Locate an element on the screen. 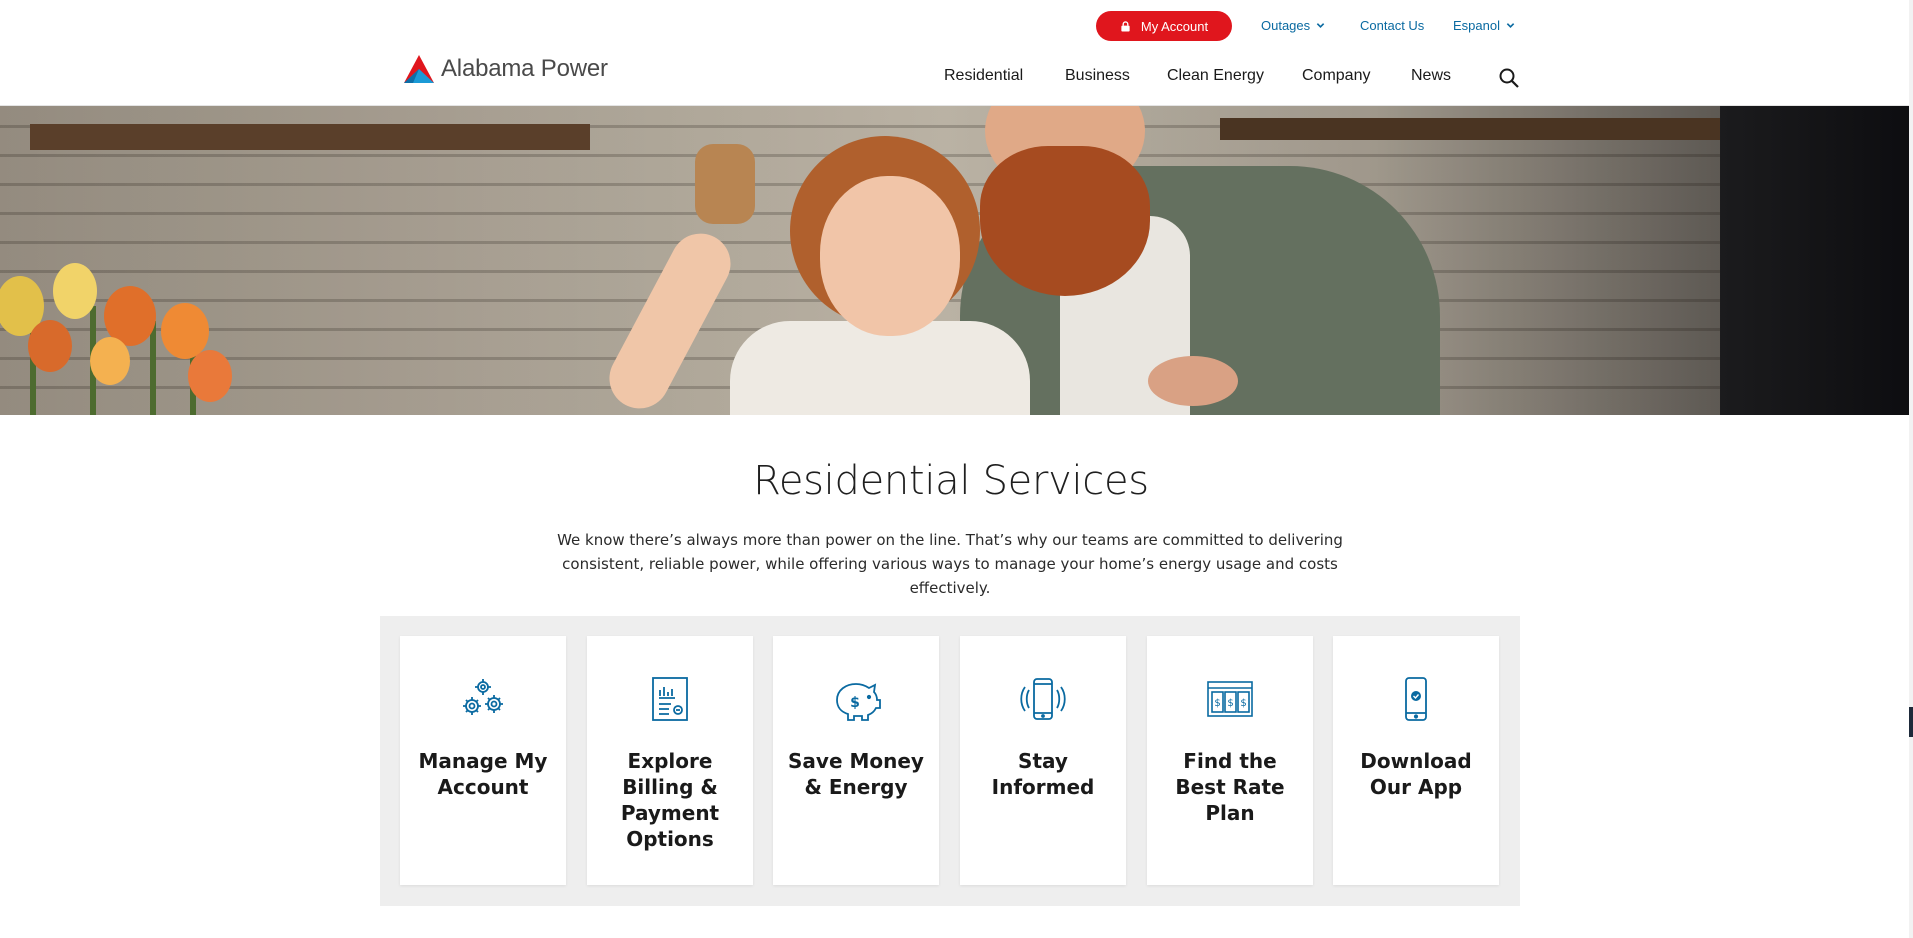 This screenshot has height=938, width=1913. nav-company: Company is located at coordinates (1336, 76).